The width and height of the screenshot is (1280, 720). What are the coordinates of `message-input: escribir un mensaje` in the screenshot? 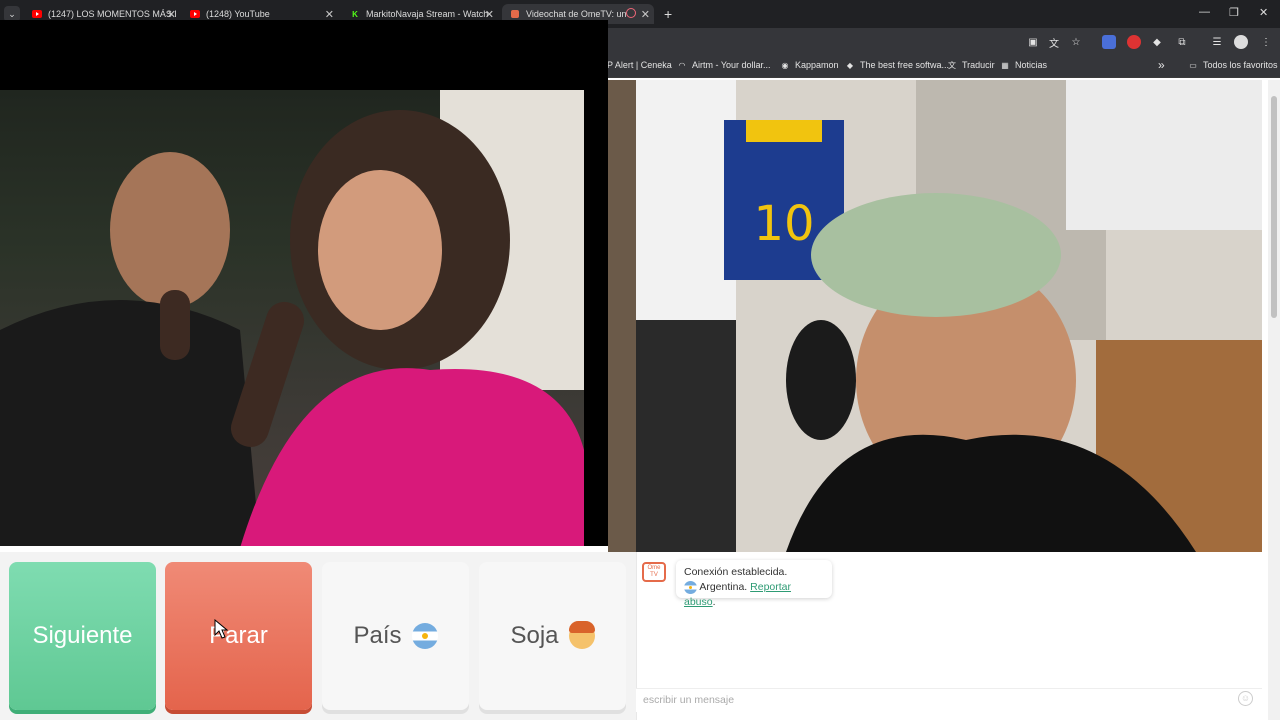 It's located at (949, 700).